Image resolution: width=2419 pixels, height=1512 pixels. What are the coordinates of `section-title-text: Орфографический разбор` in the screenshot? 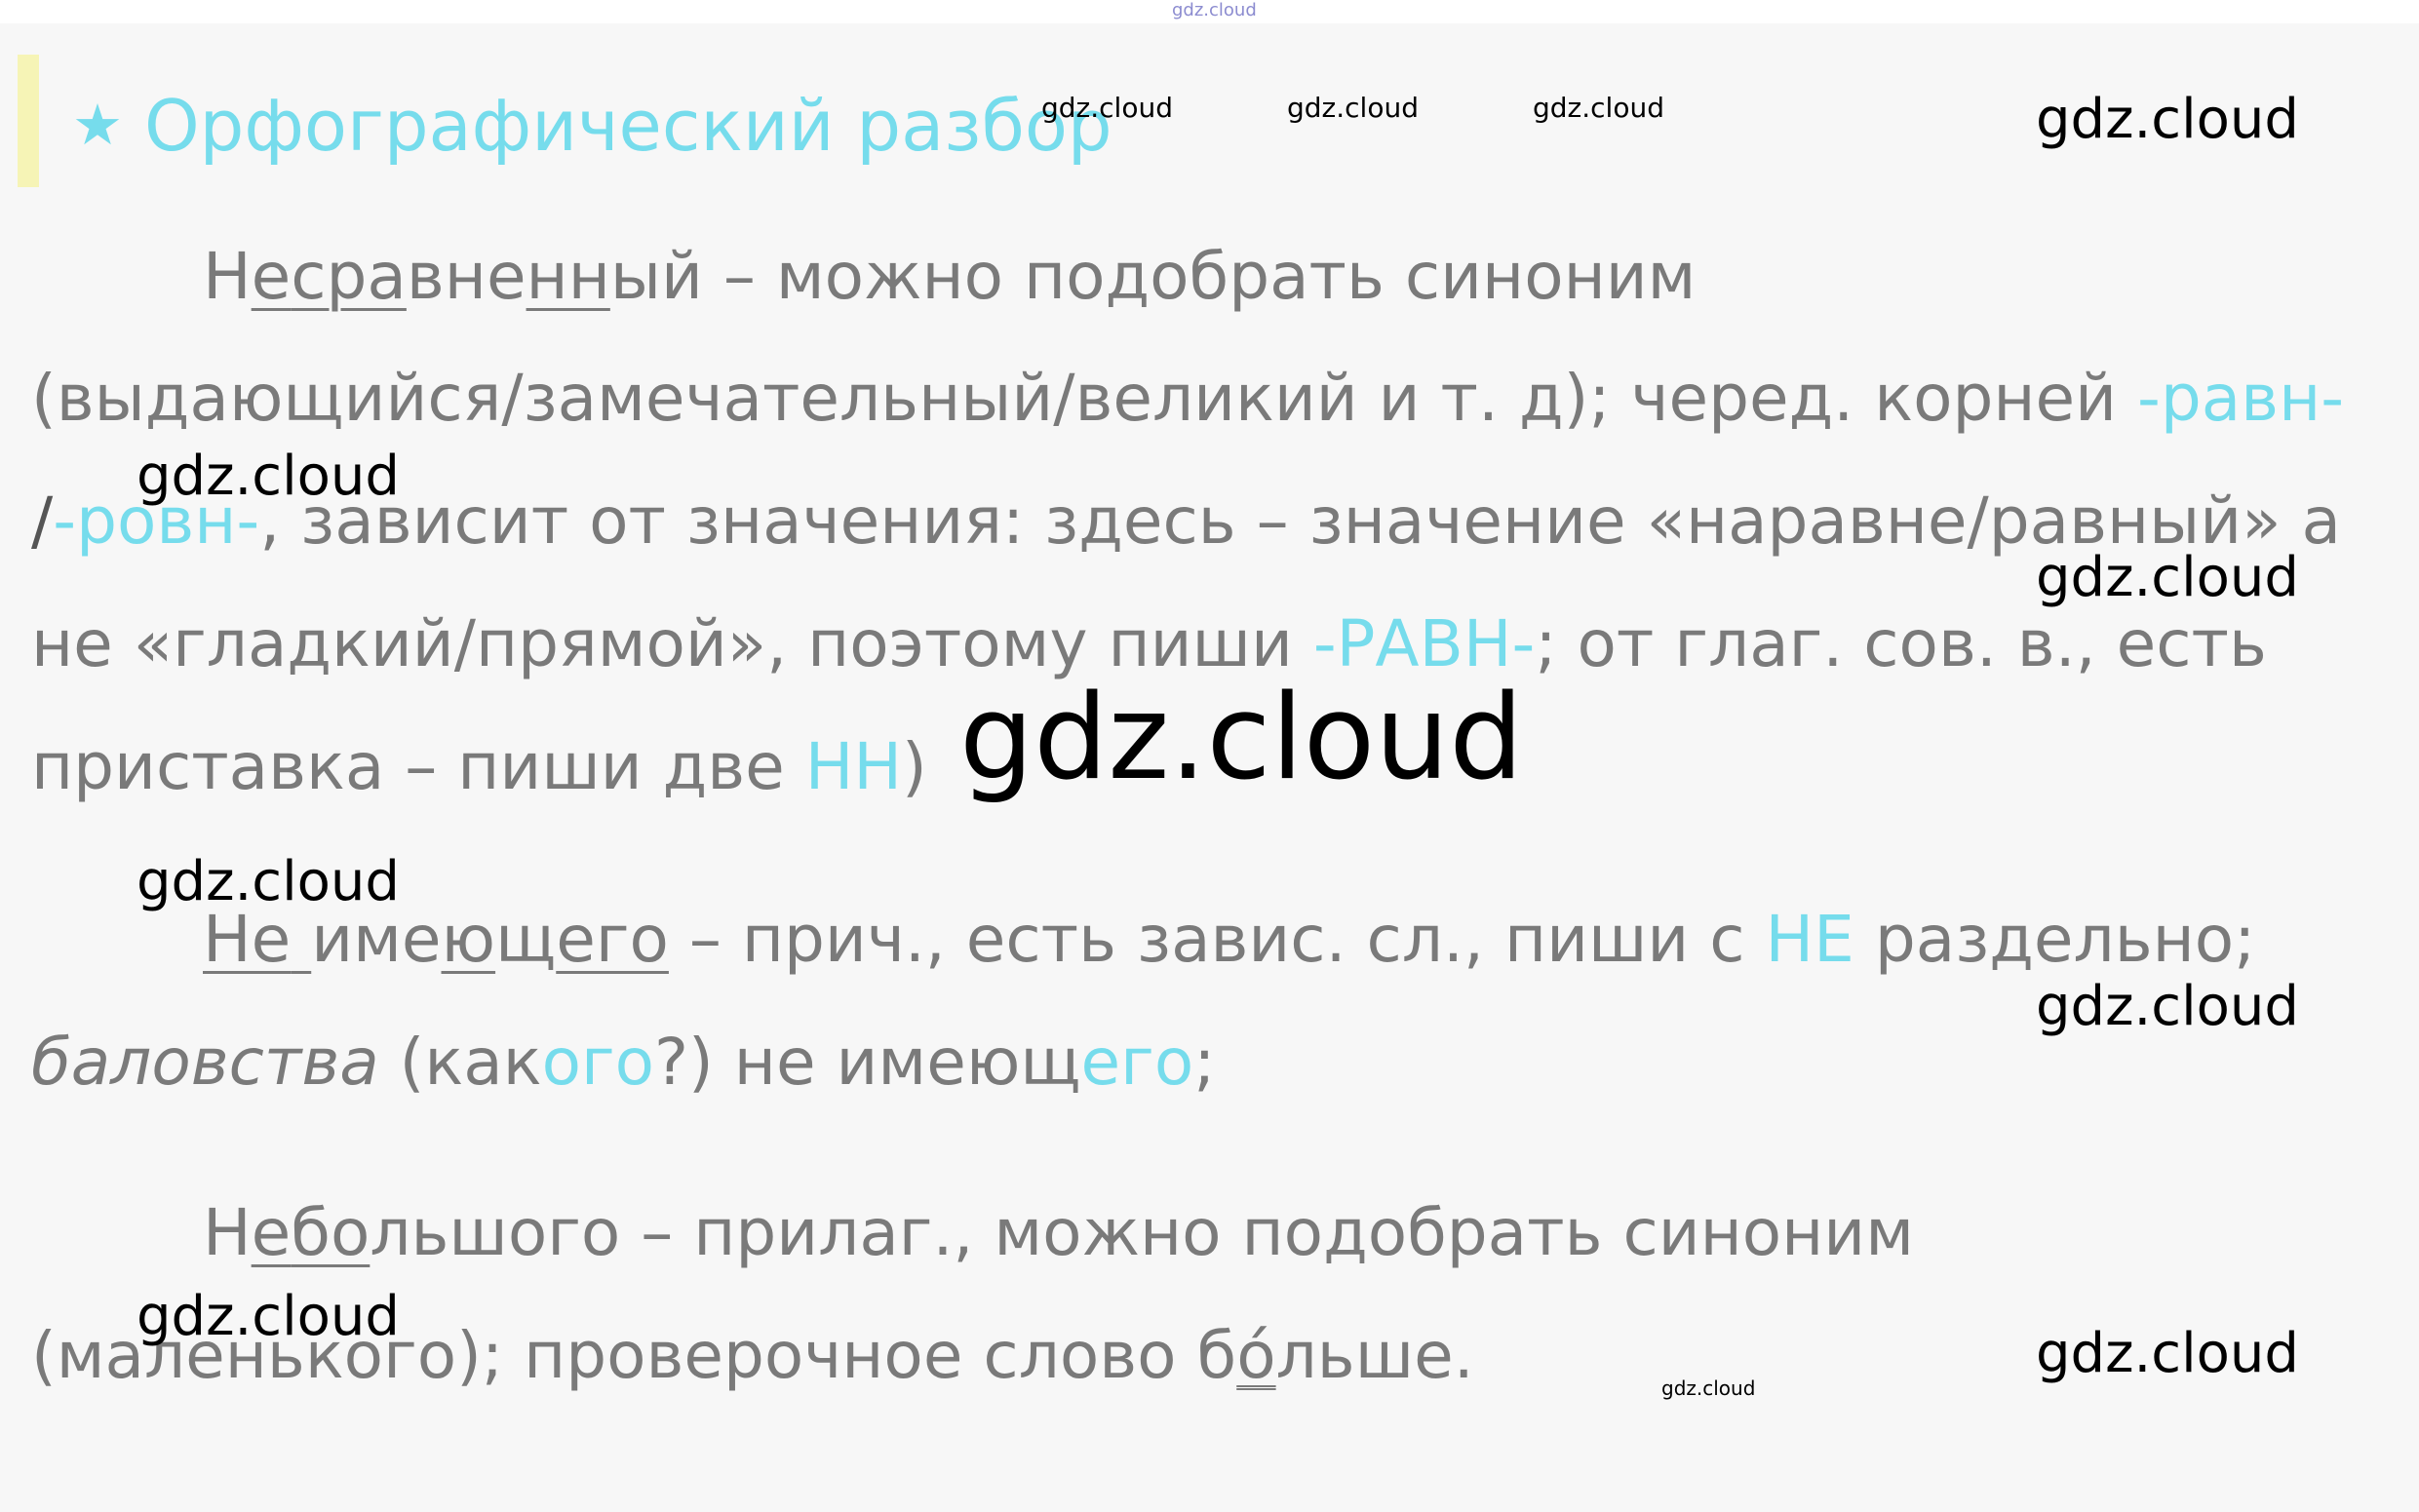 It's located at (628, 126).